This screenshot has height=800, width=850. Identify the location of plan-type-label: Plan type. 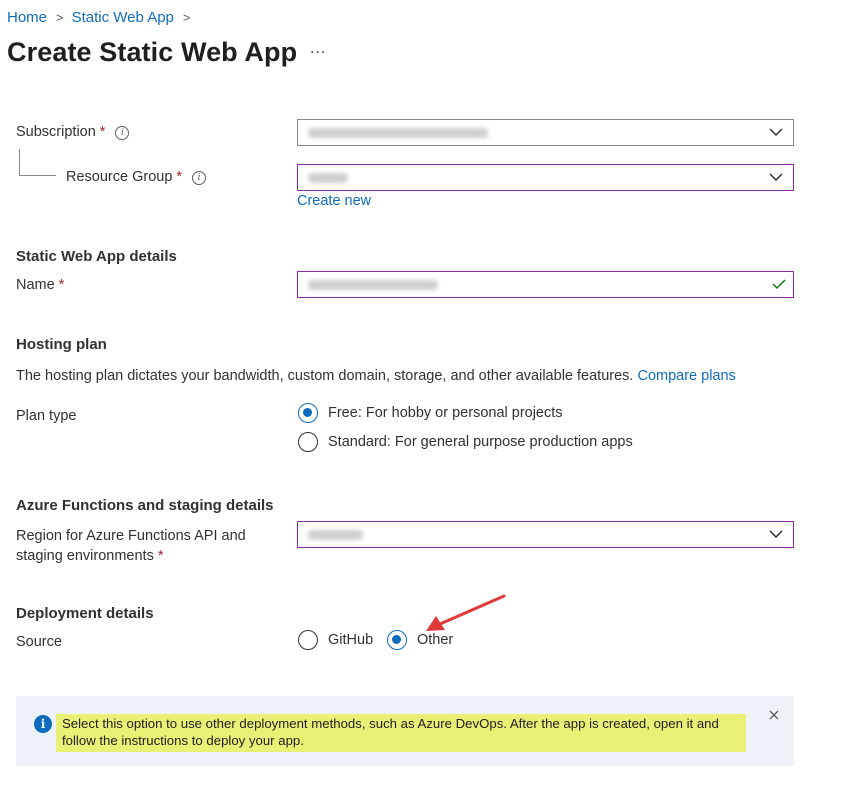
(46, 416).